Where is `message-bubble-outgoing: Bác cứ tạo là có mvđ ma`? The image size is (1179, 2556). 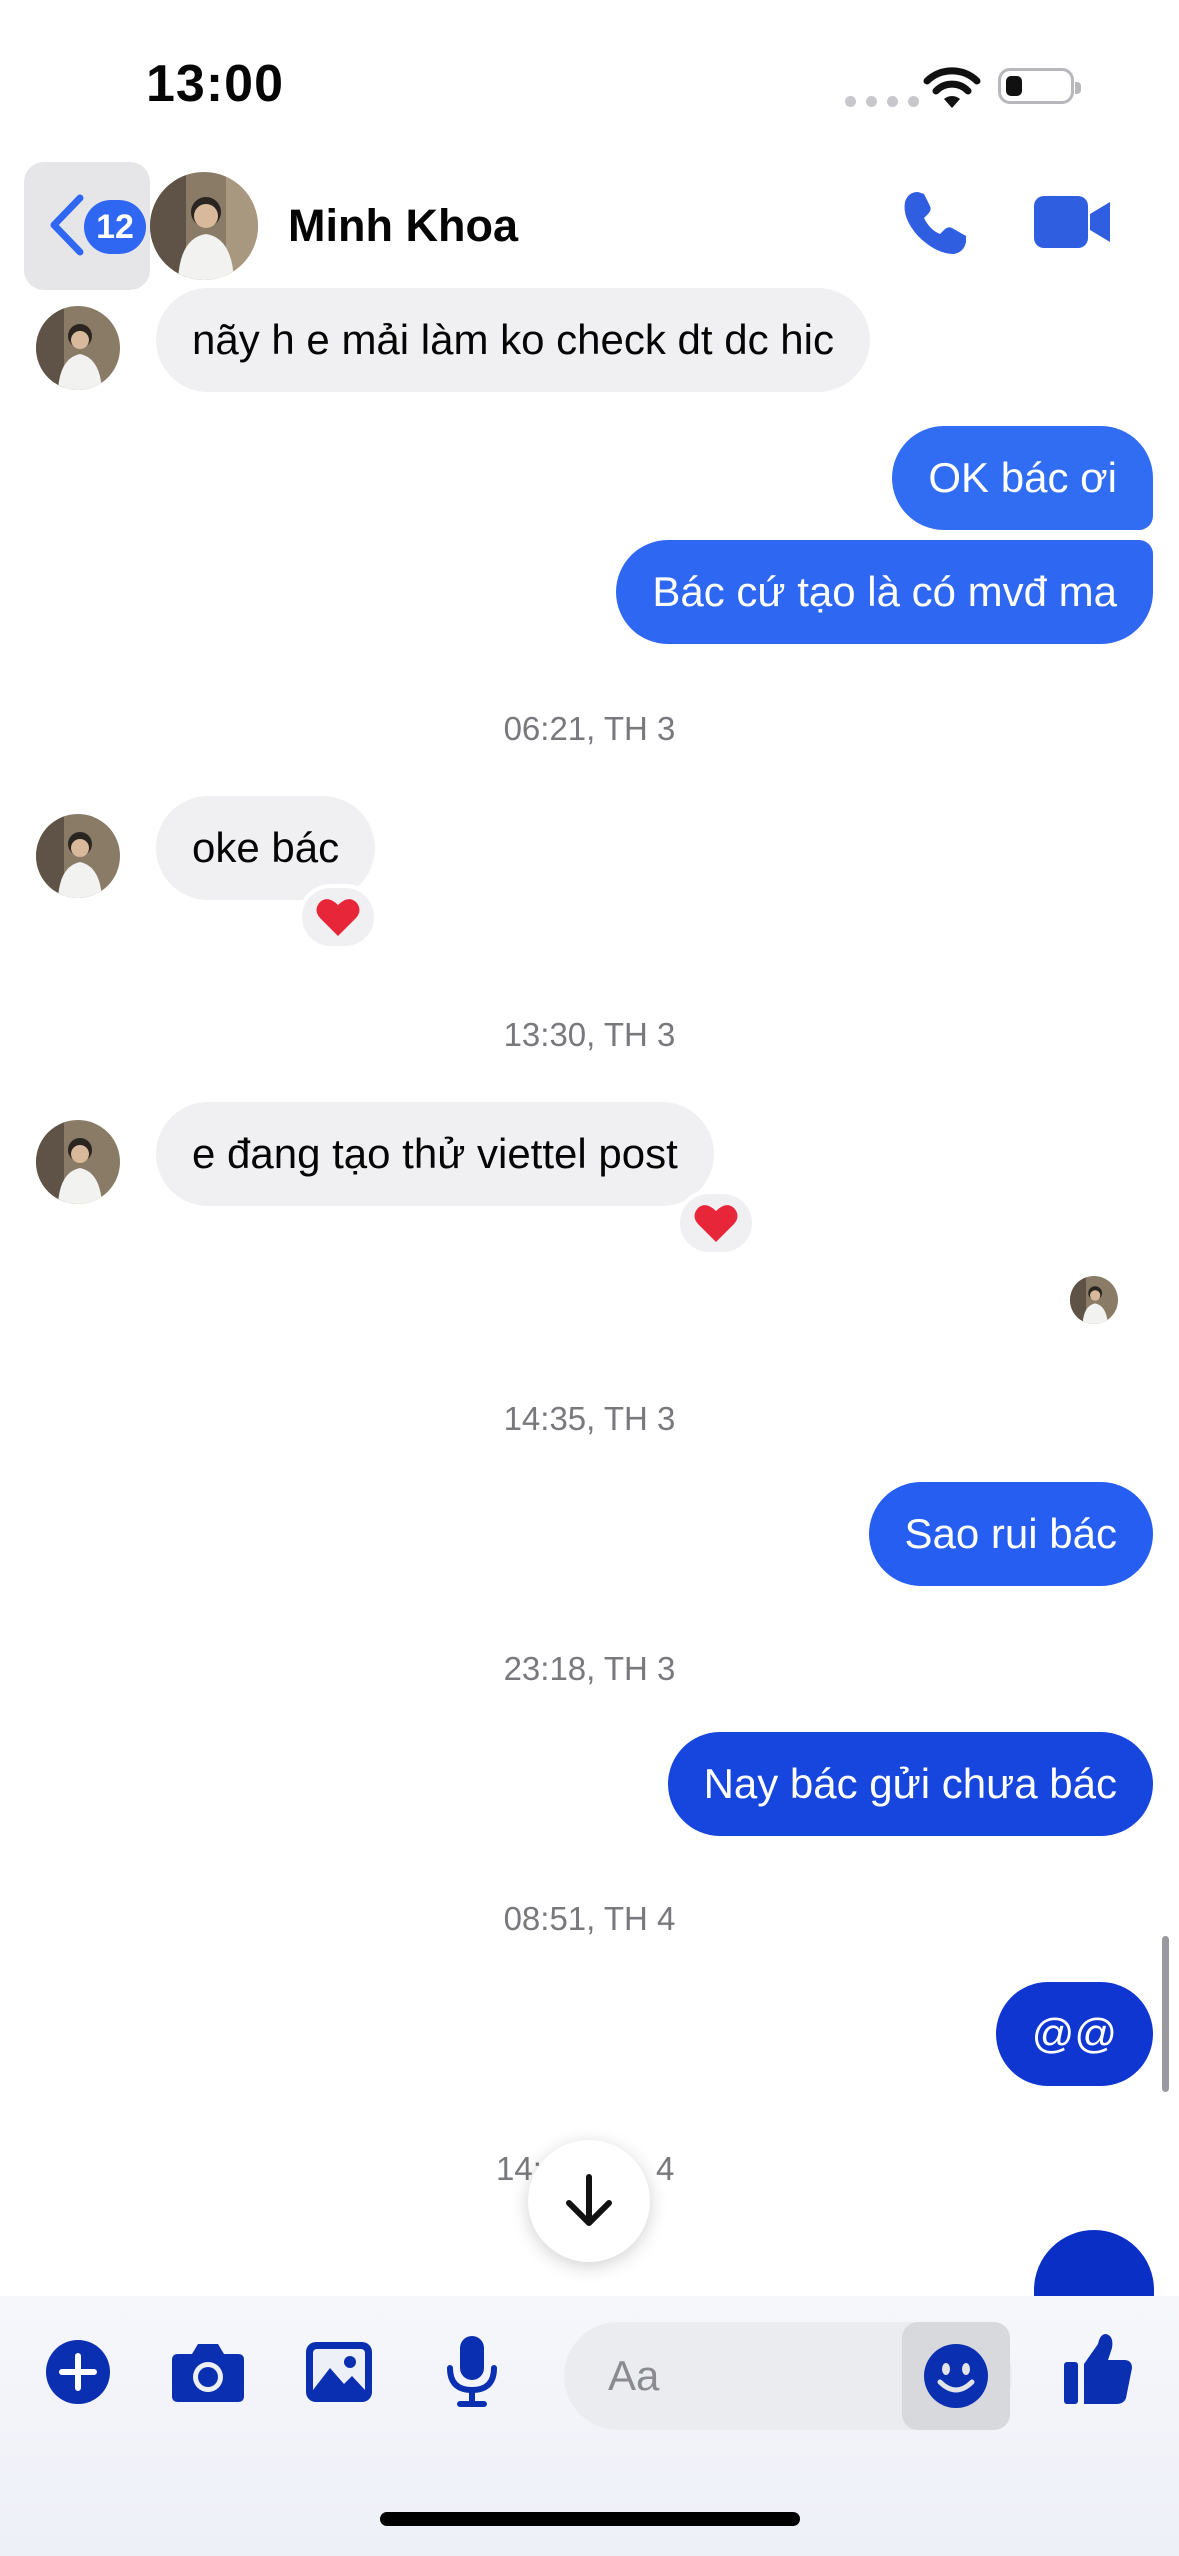 message-bubble-outgoing: Bác cứ tạo là có mvđ ma is located at coordinates (884, 592).